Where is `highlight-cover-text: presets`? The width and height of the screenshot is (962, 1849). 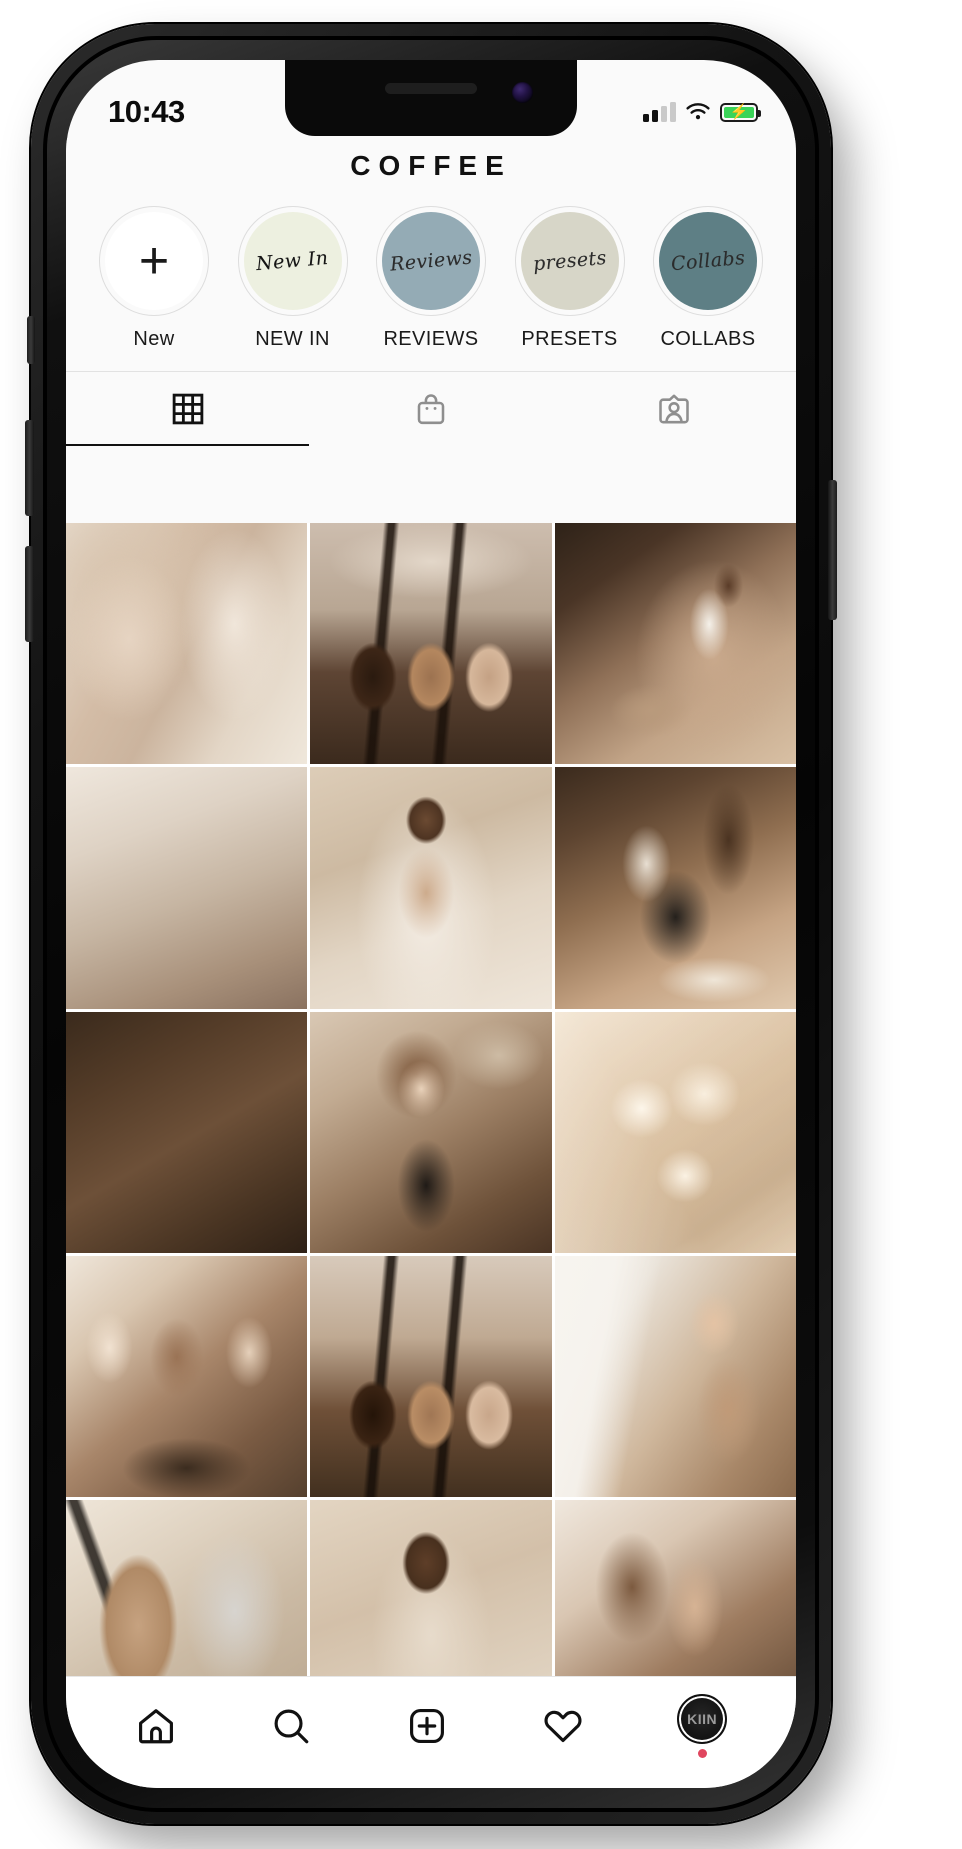
highlight-cover-text: presets is located at coordinates (569, 261).